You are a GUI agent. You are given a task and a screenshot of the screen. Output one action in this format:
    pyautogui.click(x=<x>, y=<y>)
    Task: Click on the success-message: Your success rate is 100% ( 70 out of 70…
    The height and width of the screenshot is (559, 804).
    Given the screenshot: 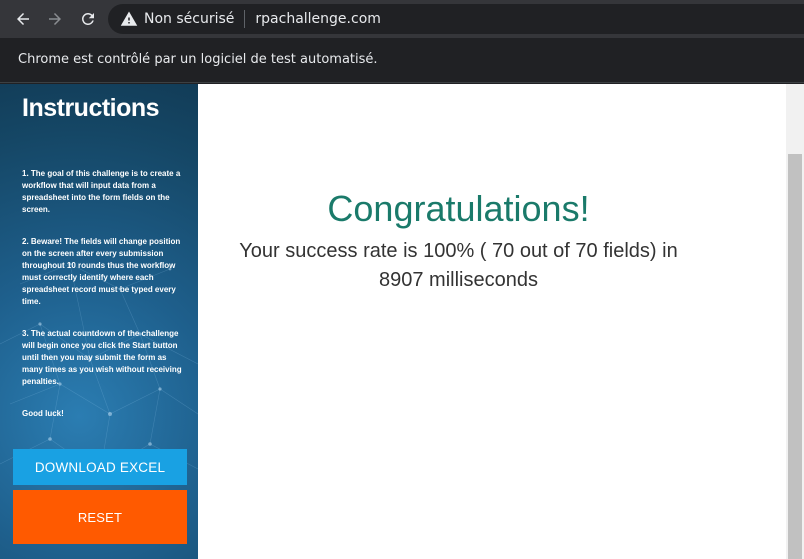 What is the action you would take?
    pyautogui.click(x=458, y=266)
    